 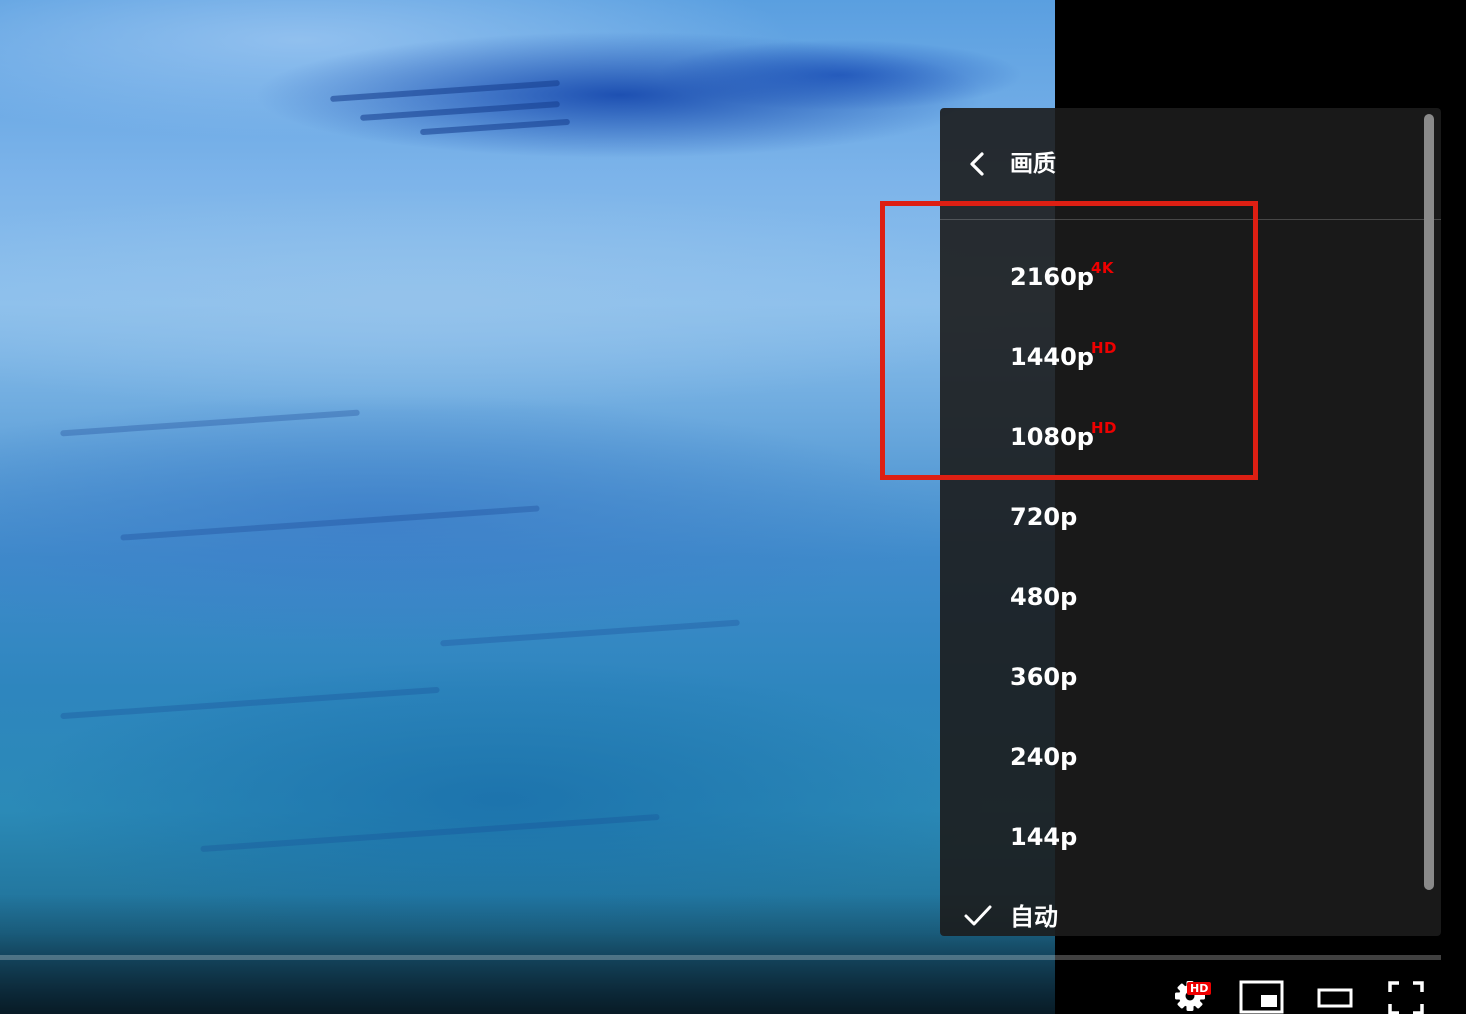 I want to click on menu-scrollbar, so click(x=1429, y=502).